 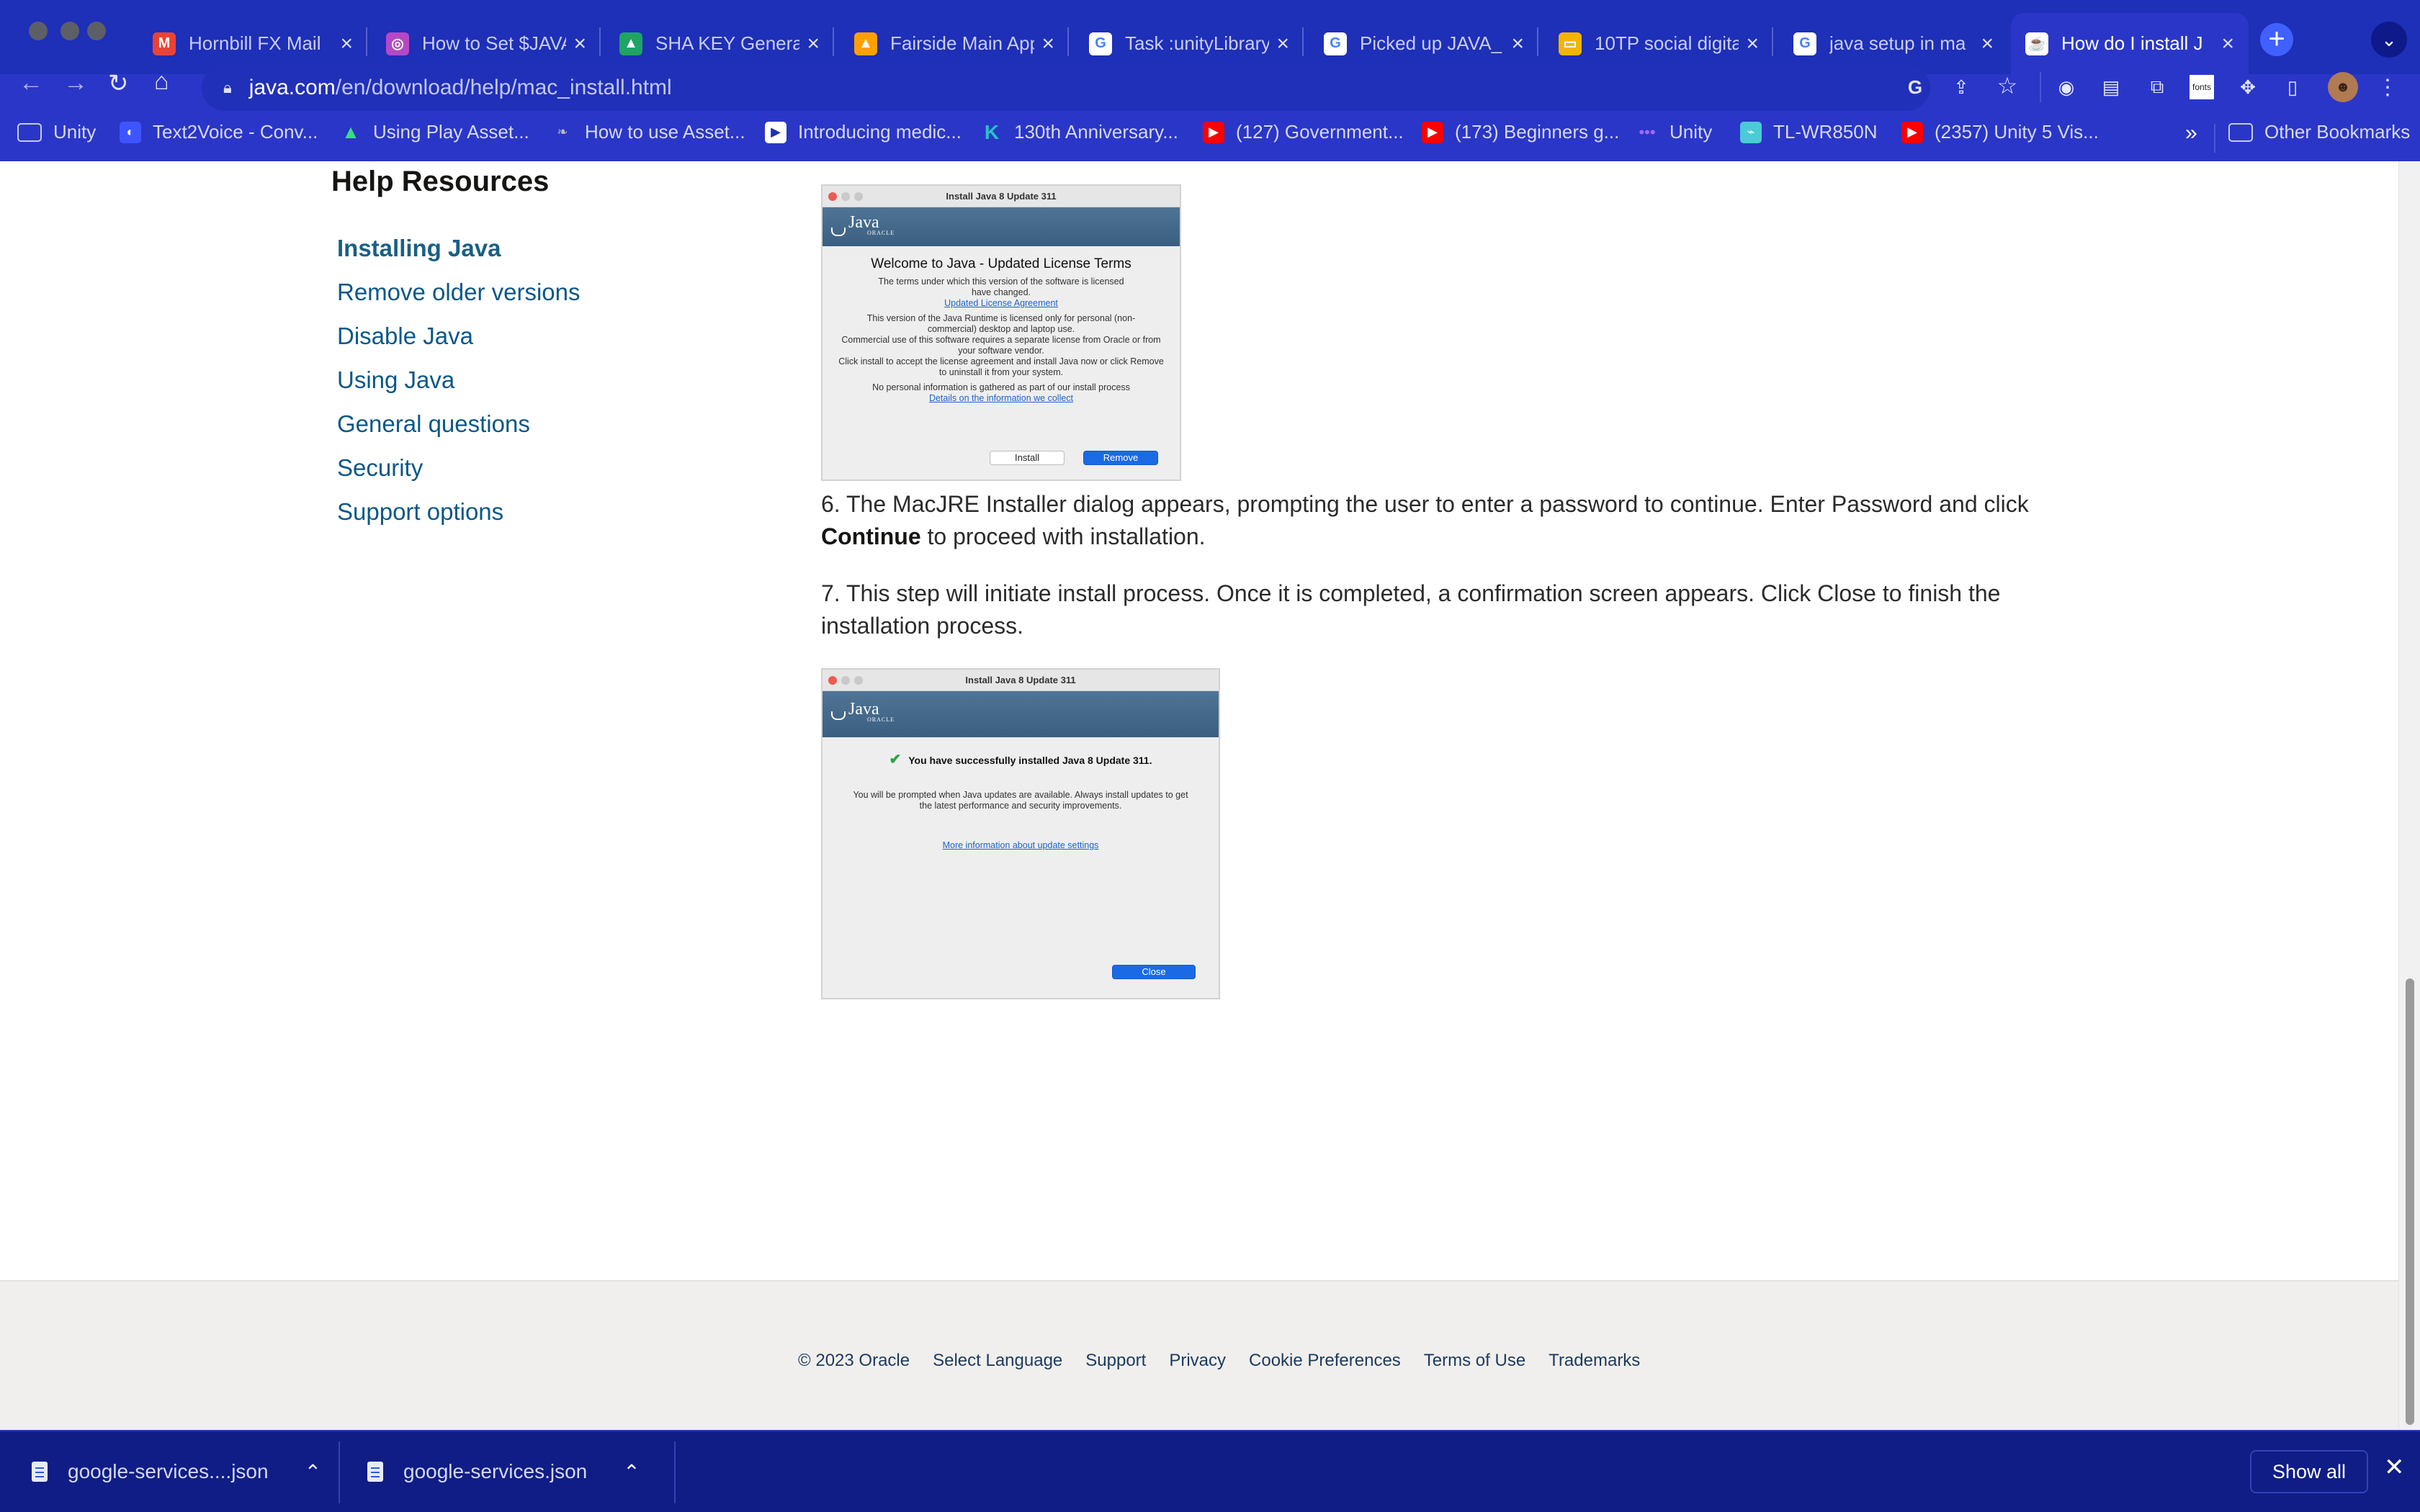 I want to click on extension-fonts-icon: fonts, so click(x=2202, y=87).